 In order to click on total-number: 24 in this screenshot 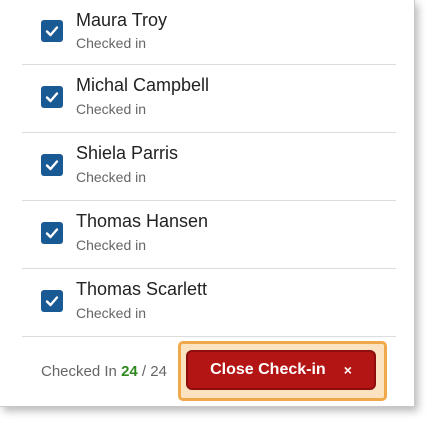, I will do `click(158, 371)`.